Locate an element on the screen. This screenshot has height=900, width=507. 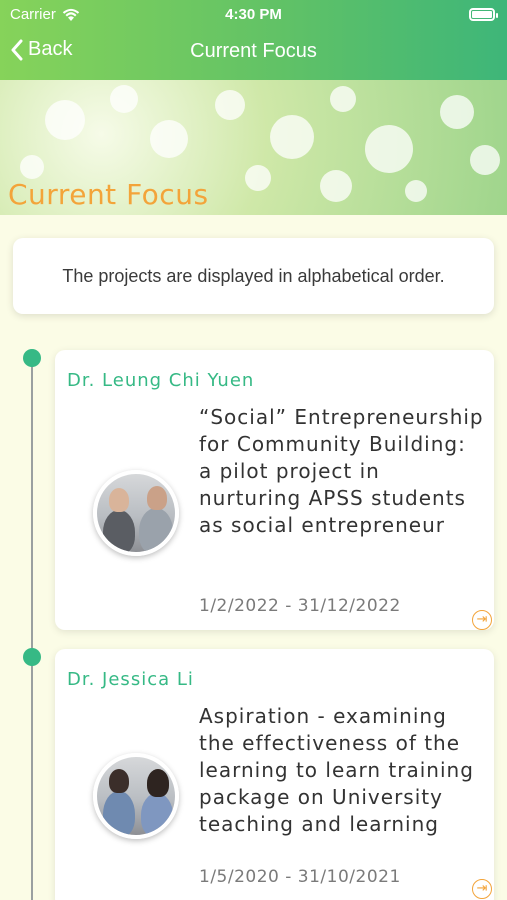
navigation-bar: Back Current Focus is located at coordinates (253, 53).